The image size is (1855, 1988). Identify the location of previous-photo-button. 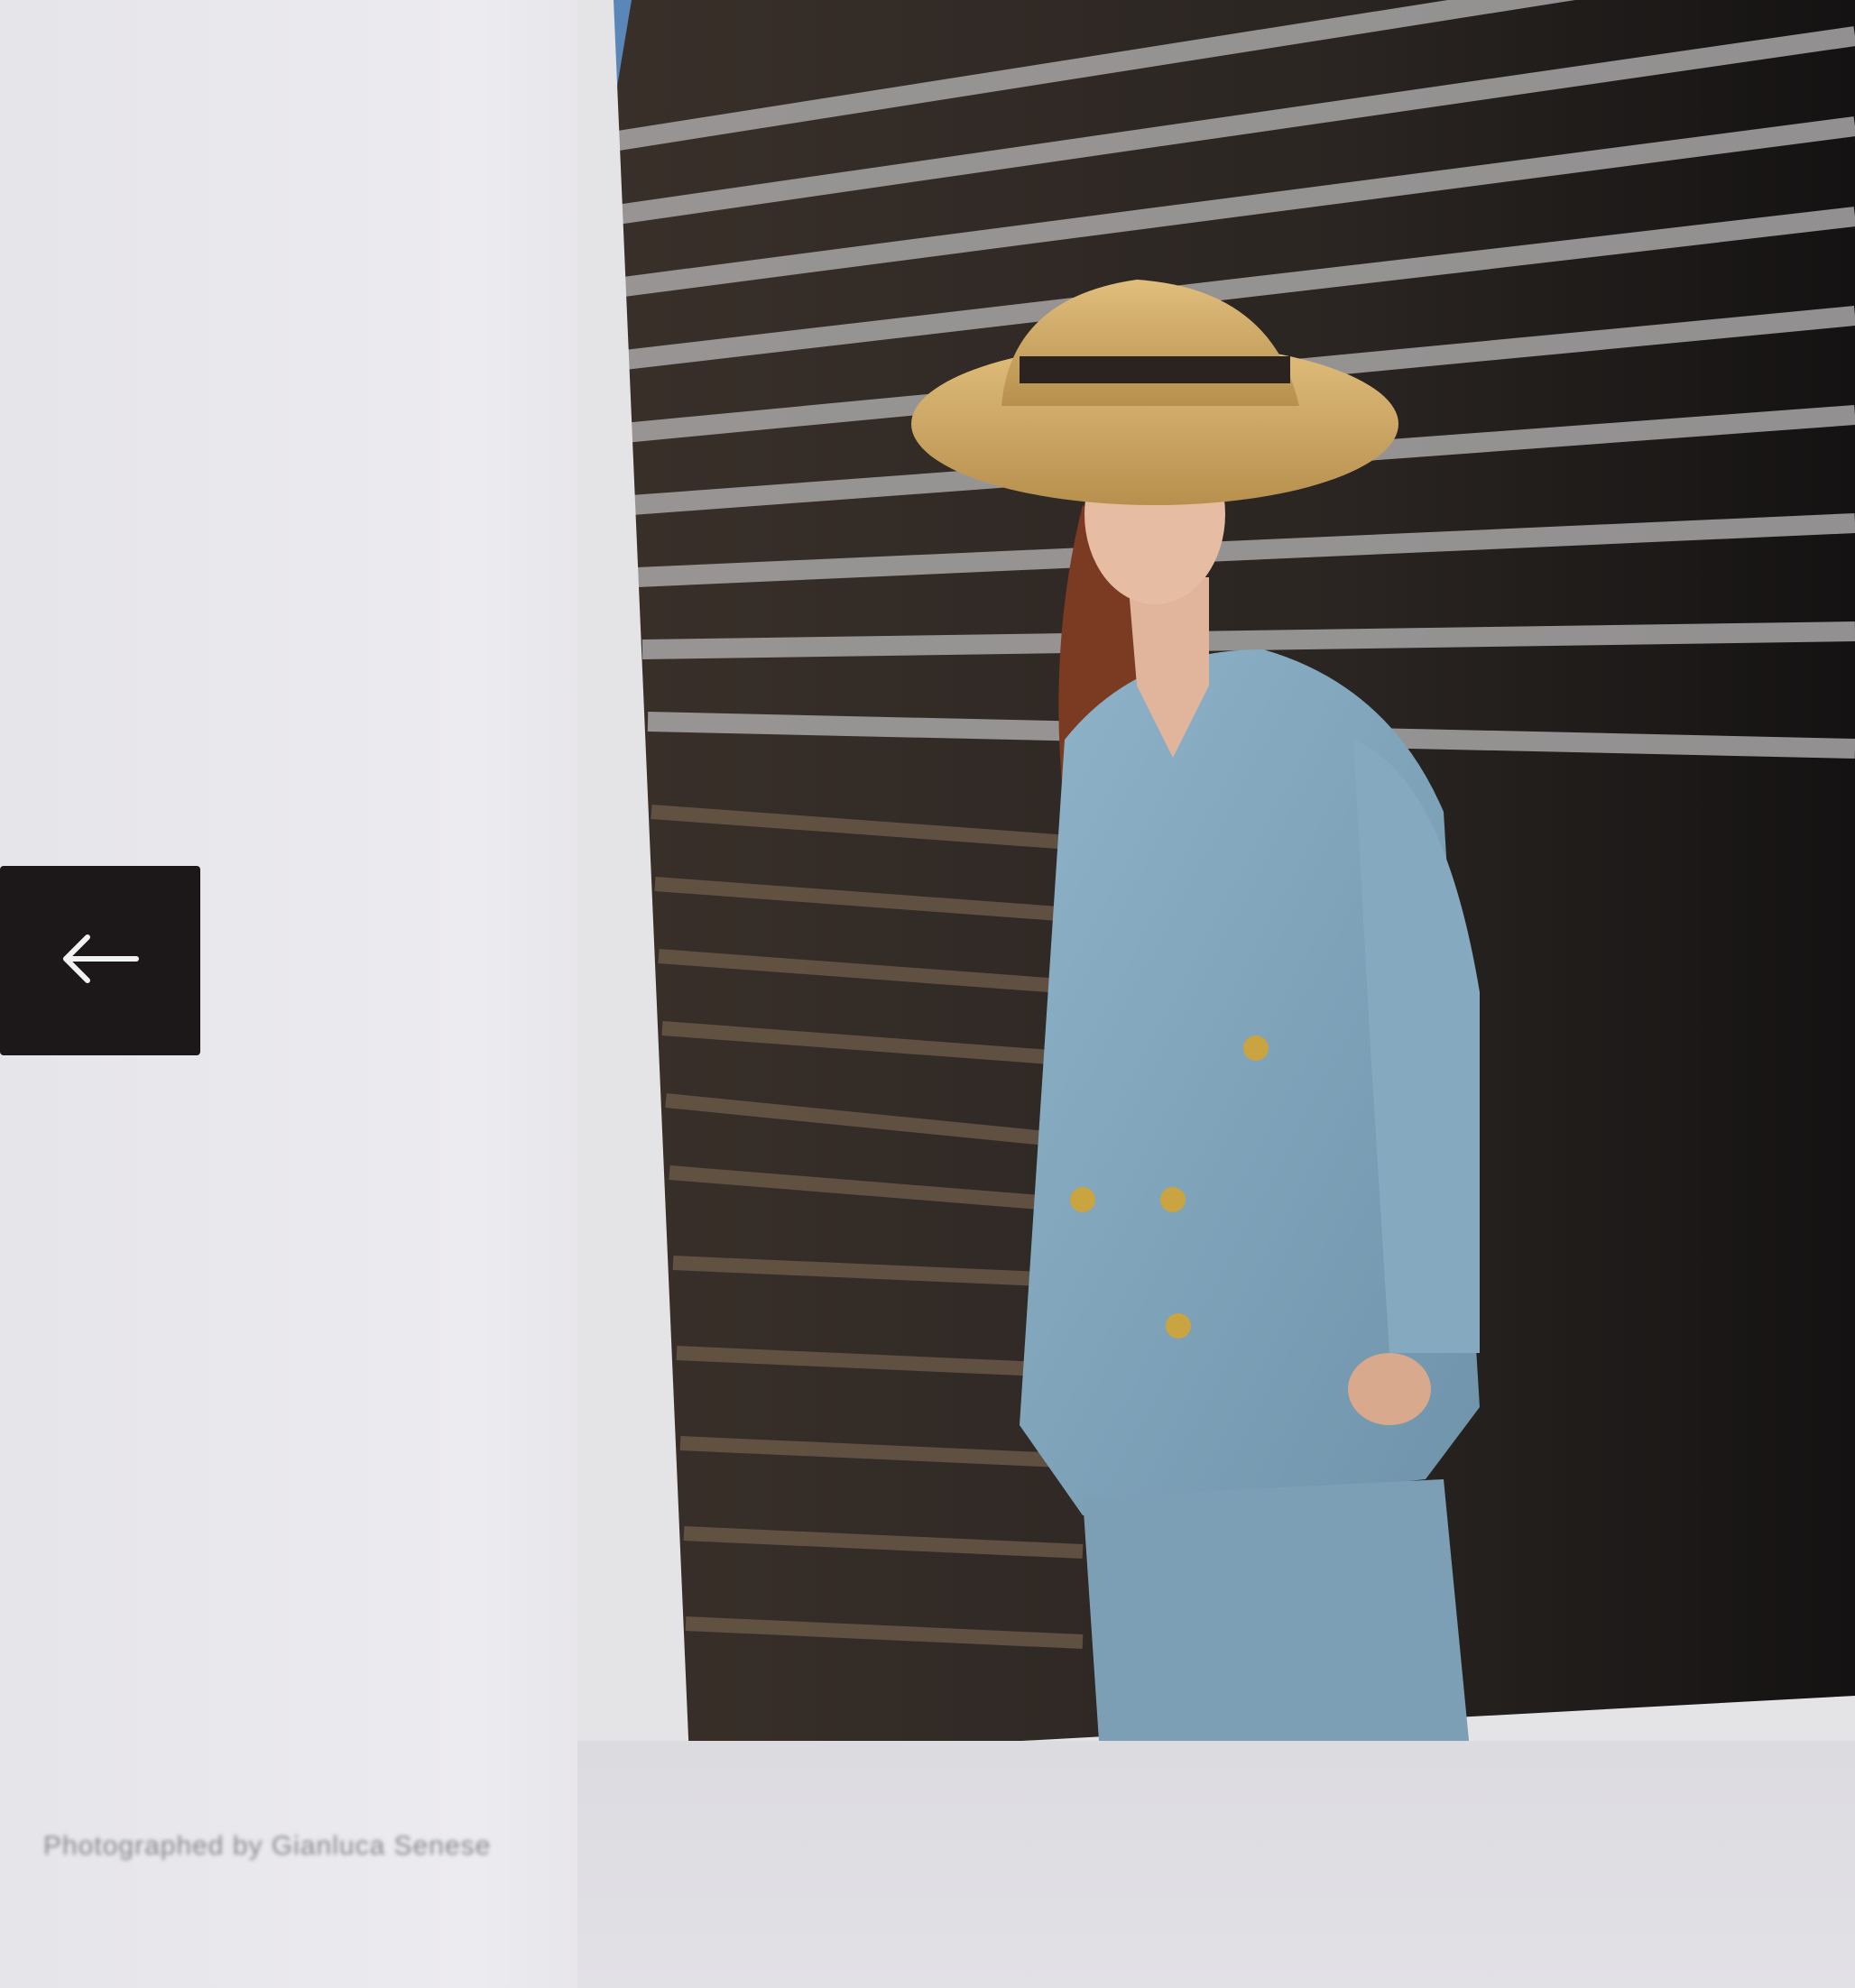
(100, 961).